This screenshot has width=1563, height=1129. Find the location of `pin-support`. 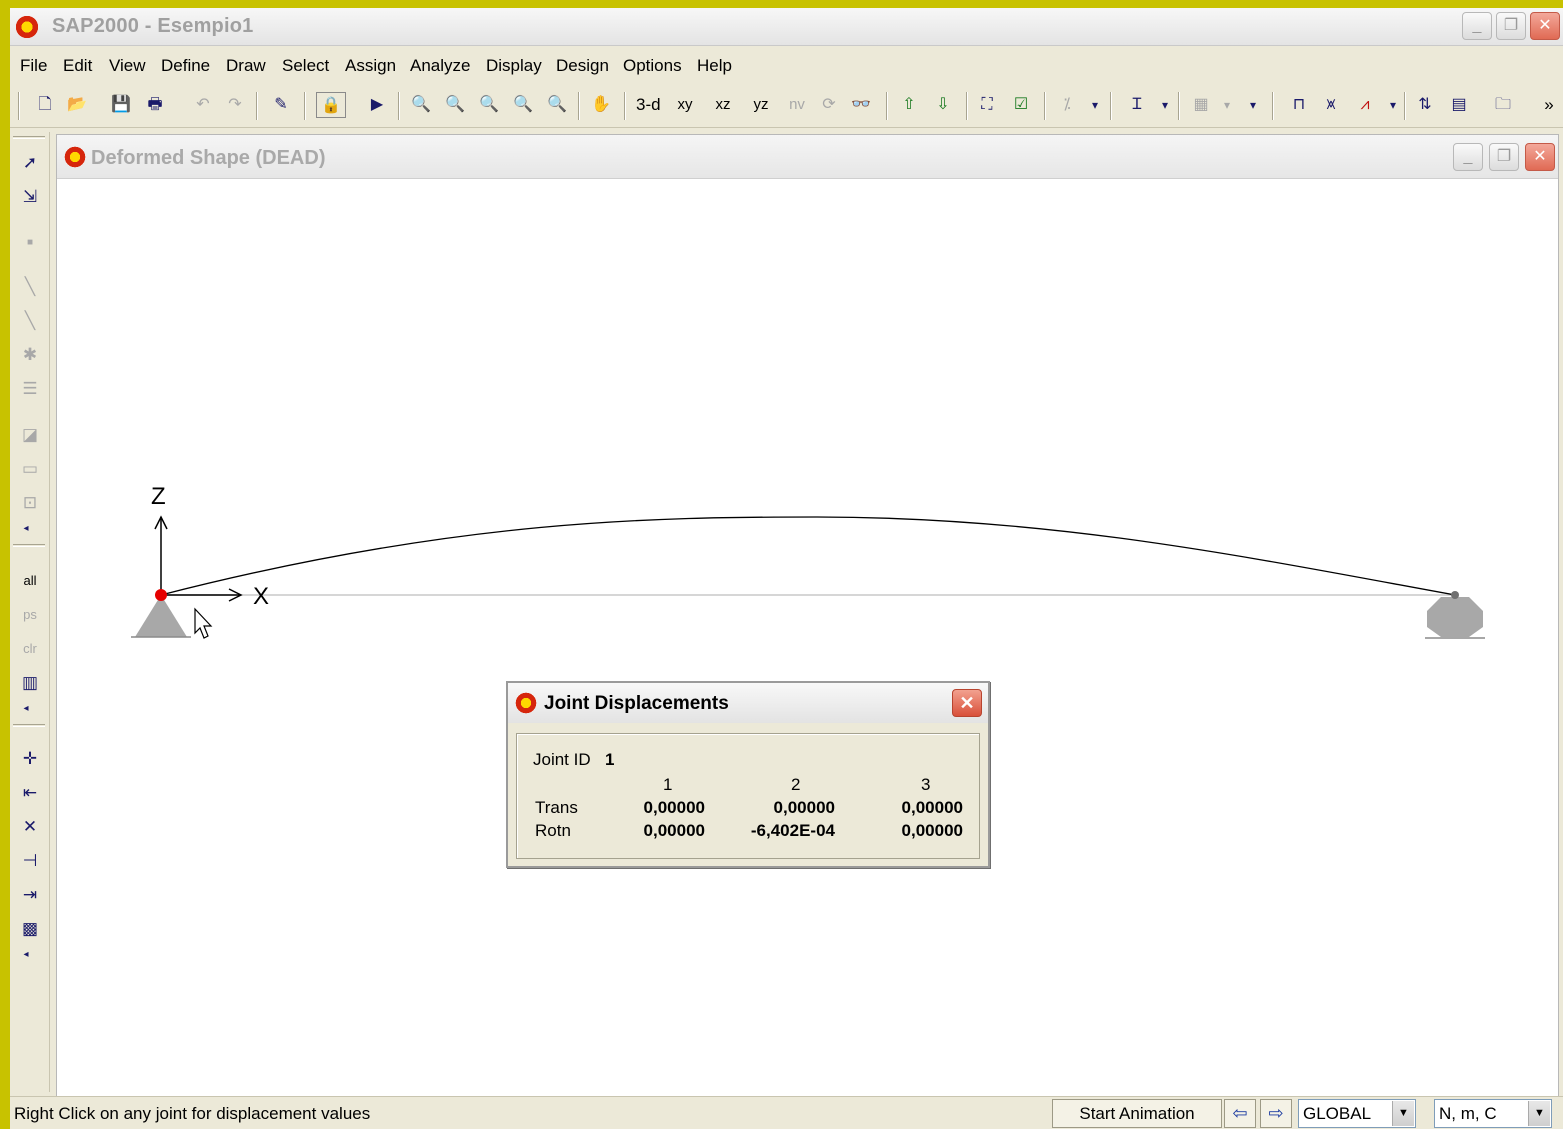

pin-support is located at coordinates (161, 616).